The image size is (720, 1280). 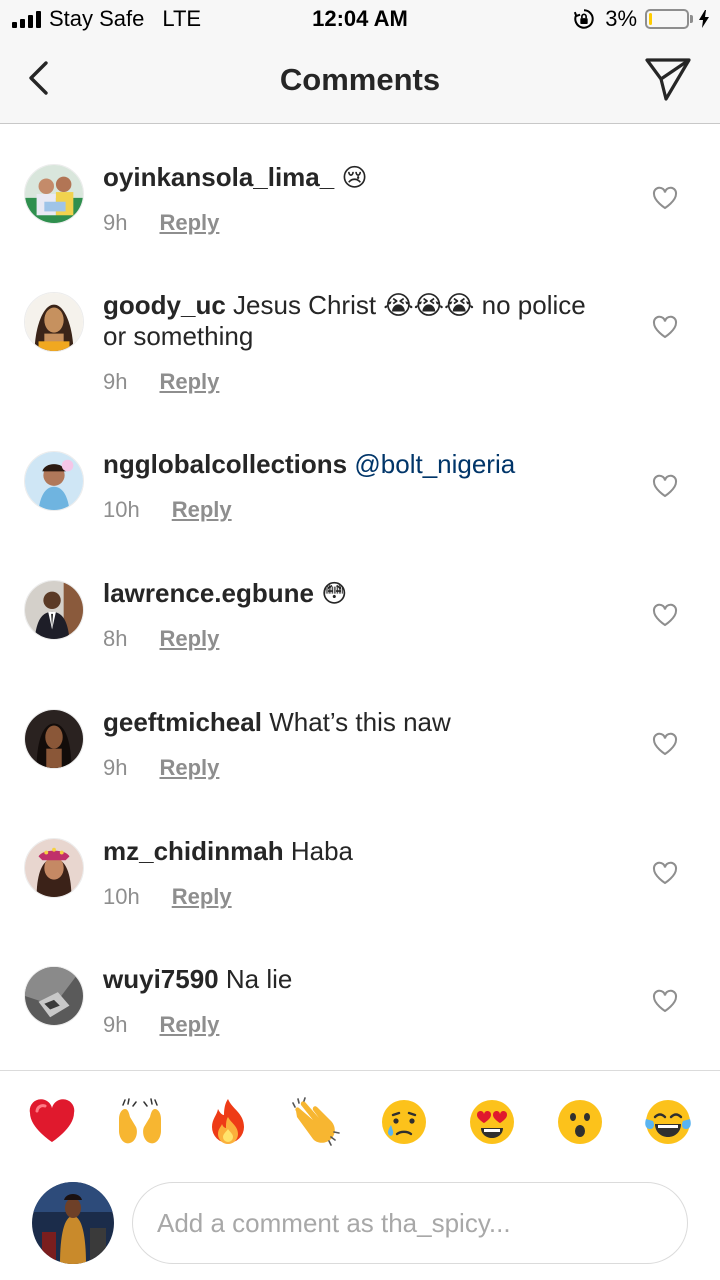 What do you see at coordinates (360, 1122) in the screenshot?
I see `emoji-quick-bar` at bounding box center [360, 1122].